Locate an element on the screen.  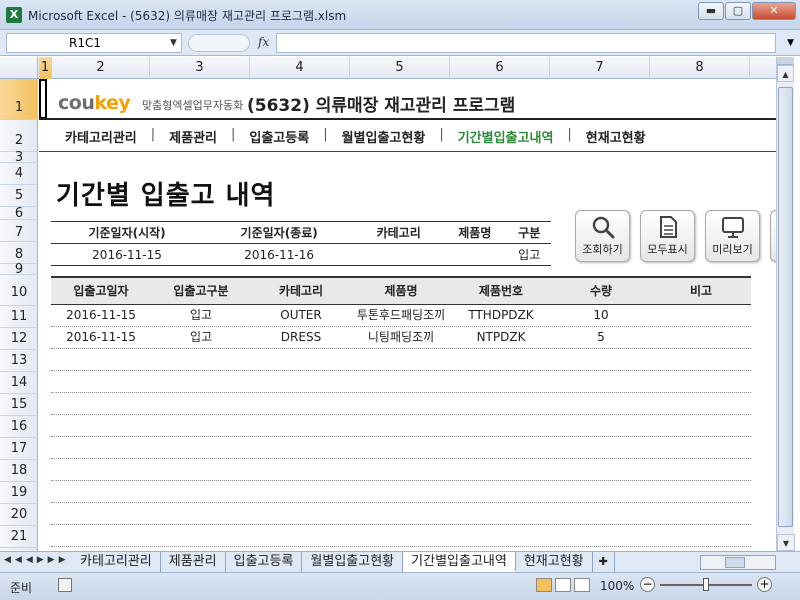
chevron-down-icon: ▼ is located at coordinates (173, 43).